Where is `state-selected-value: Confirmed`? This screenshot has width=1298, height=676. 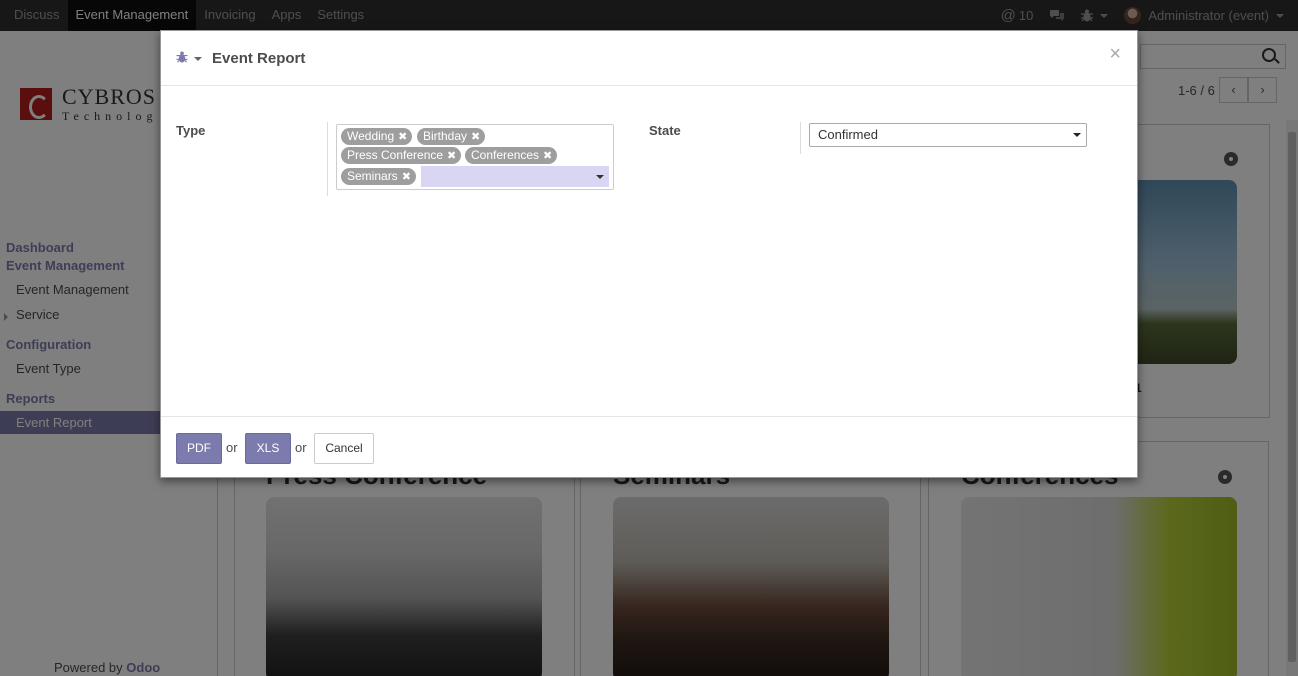 state-selected-value: Confirmed is located at coordinates (848, 134).